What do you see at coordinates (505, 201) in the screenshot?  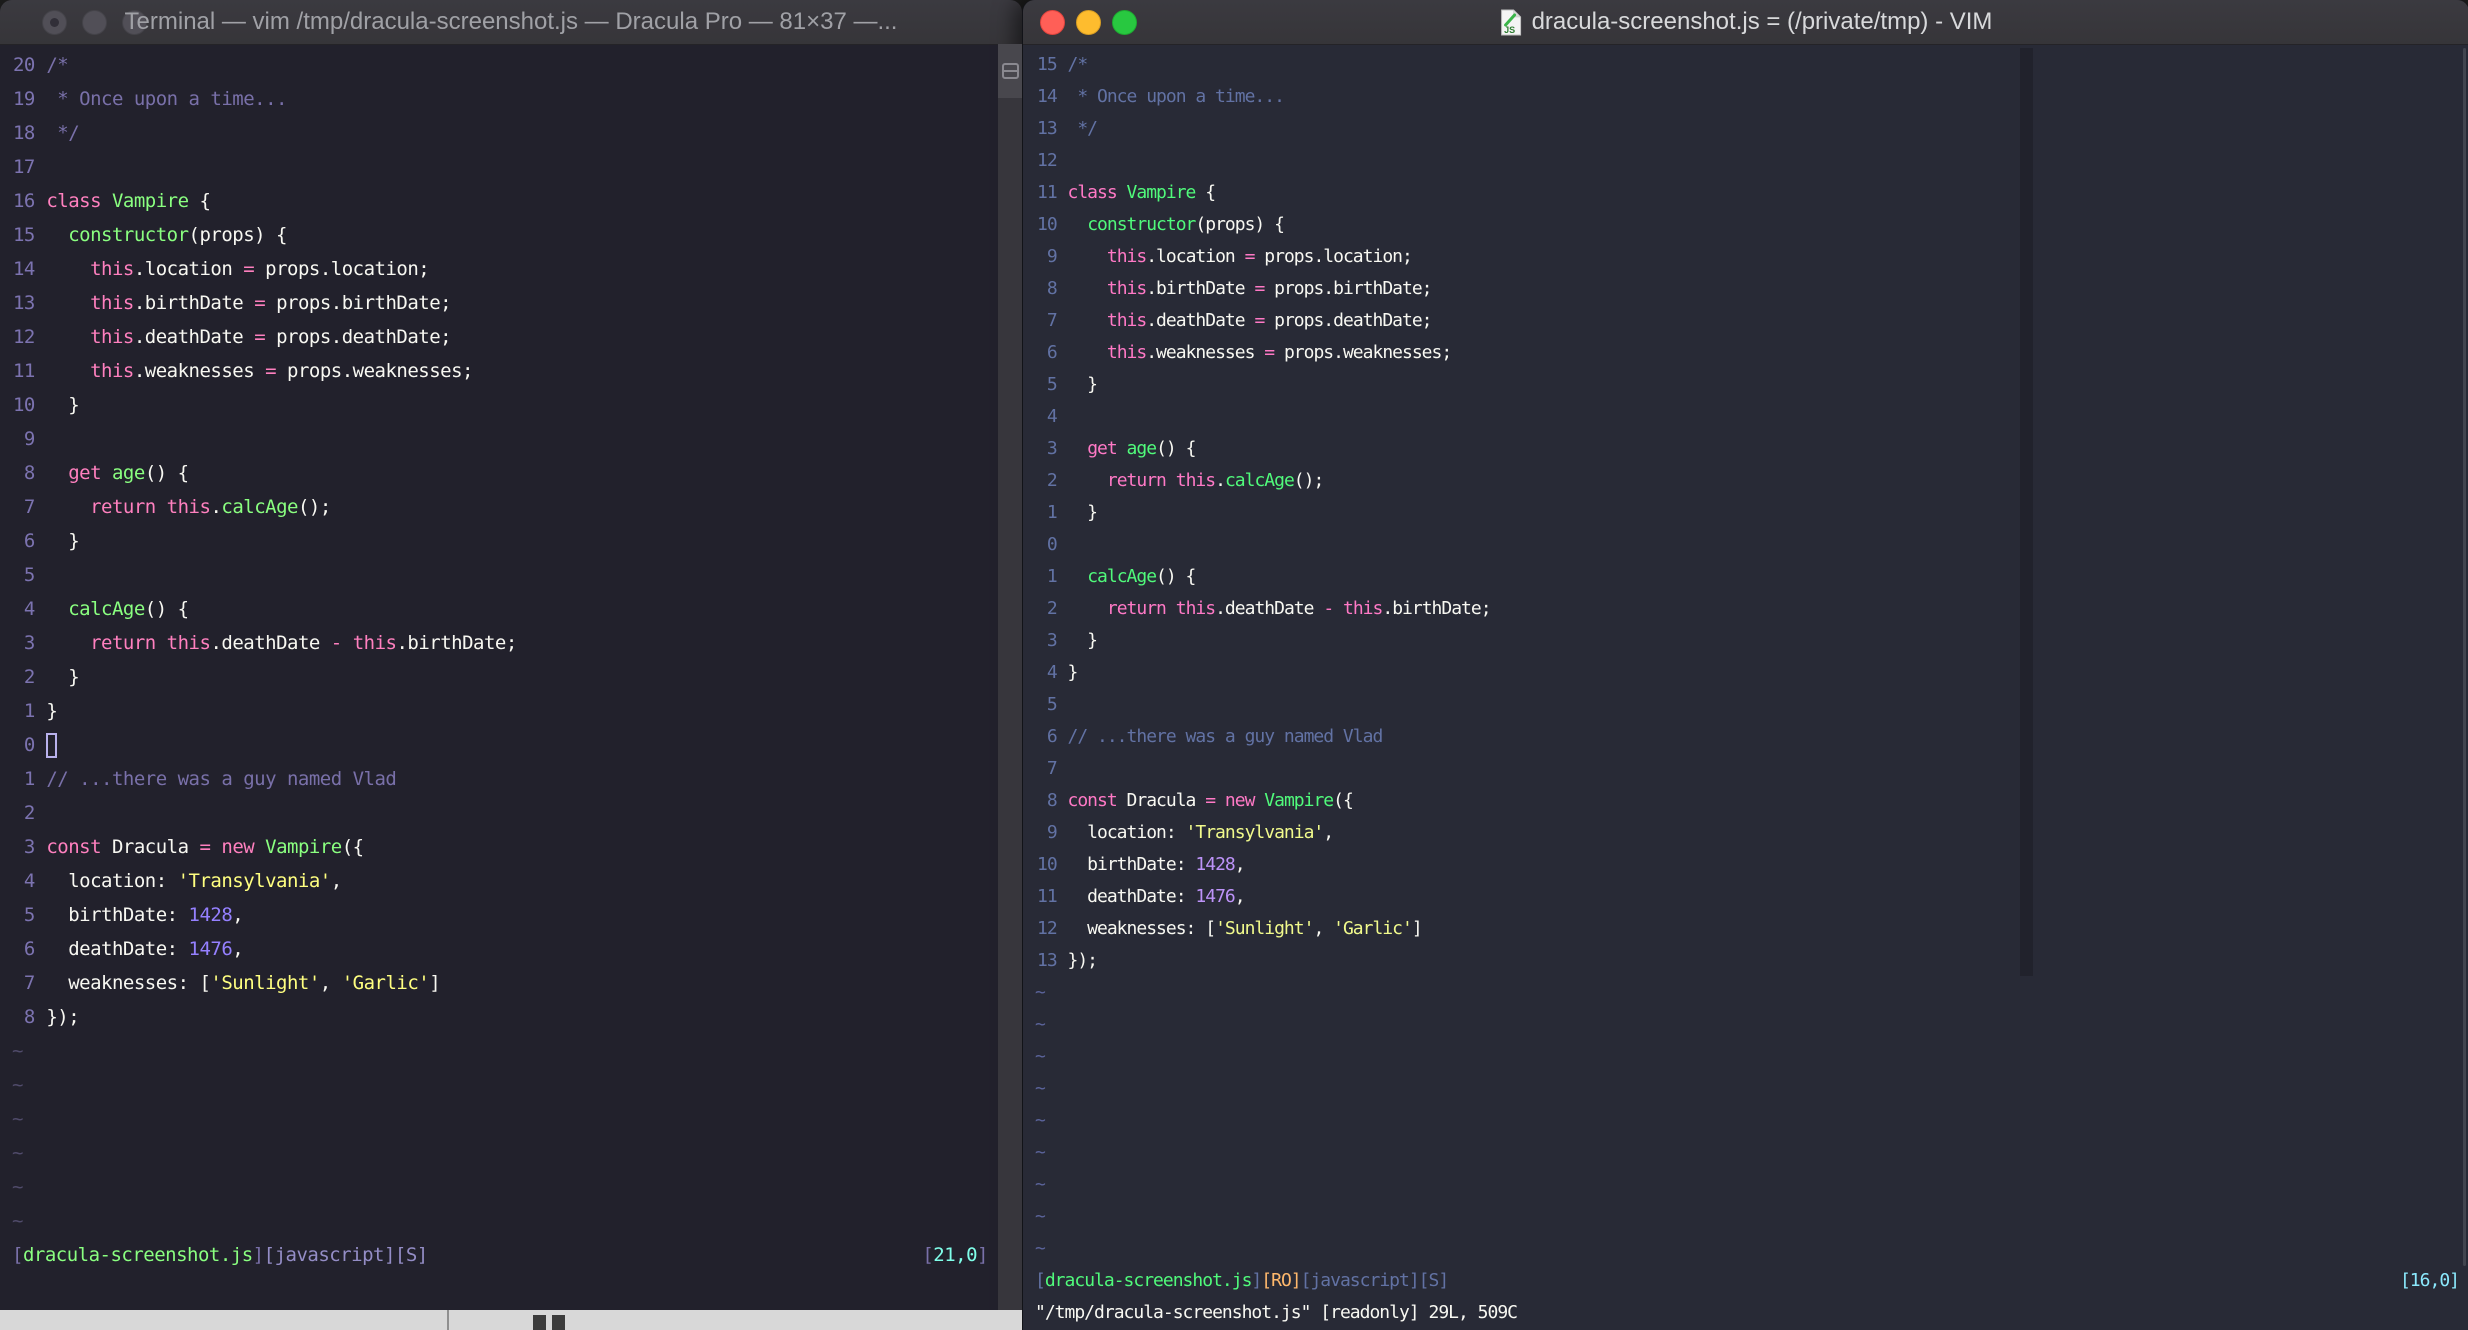 I see `code-line: 16 class Vampire {` at bounding box center [505, 201].